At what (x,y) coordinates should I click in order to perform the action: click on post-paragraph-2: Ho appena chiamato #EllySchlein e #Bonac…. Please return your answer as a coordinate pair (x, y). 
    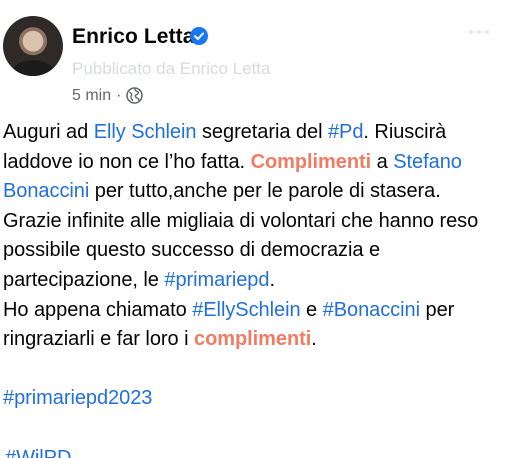
    Looking at the image, I should click on (253, 325).